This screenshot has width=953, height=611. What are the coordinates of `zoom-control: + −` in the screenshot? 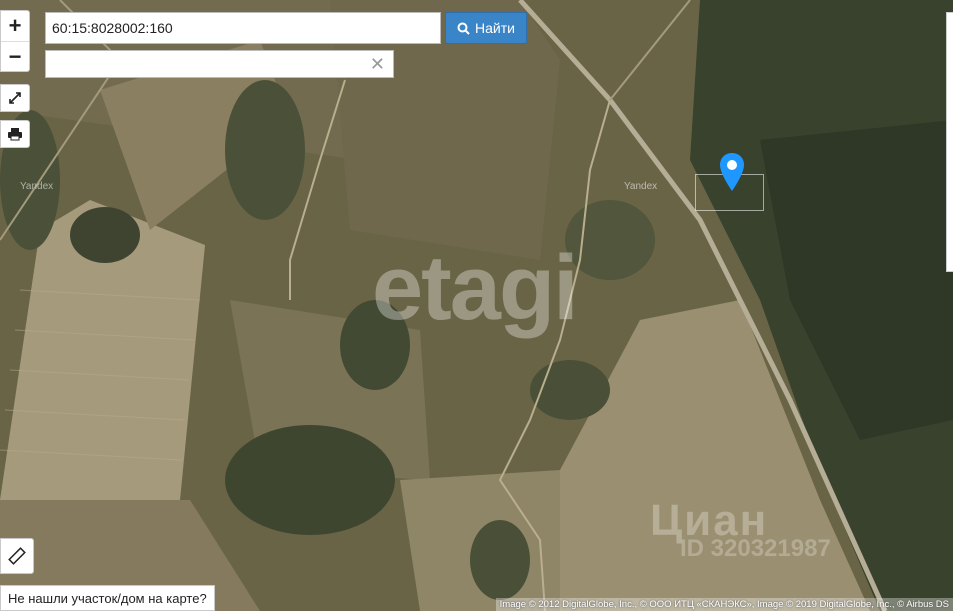 It's located at (15, 41).